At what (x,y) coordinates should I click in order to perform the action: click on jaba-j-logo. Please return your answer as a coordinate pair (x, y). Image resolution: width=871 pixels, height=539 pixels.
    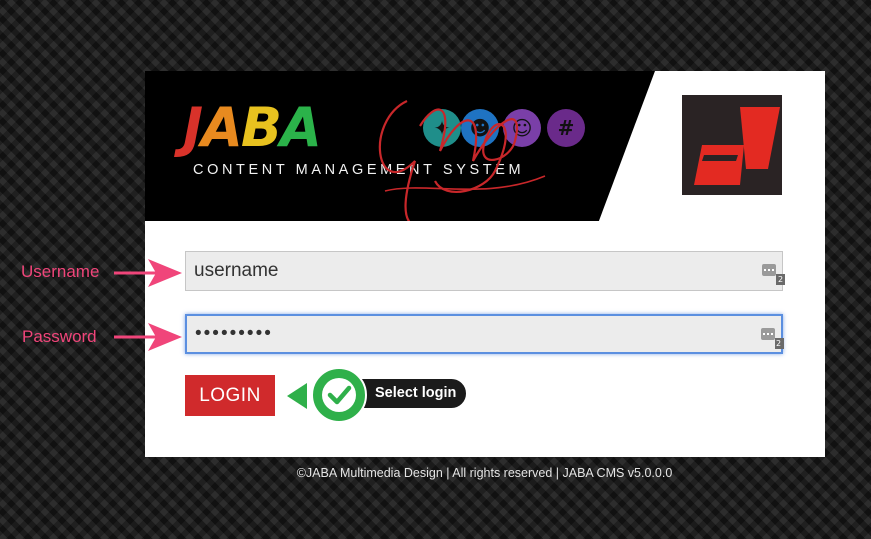
    Looking at the image, I should click on (732, 145).